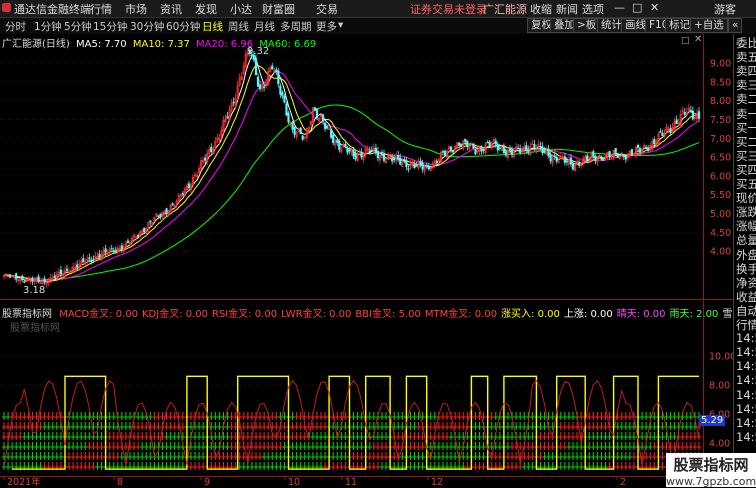  Describe the element at coordinates (719, 444) in the screenshot. I see `indicator-tick-label: 4.00` at that location.